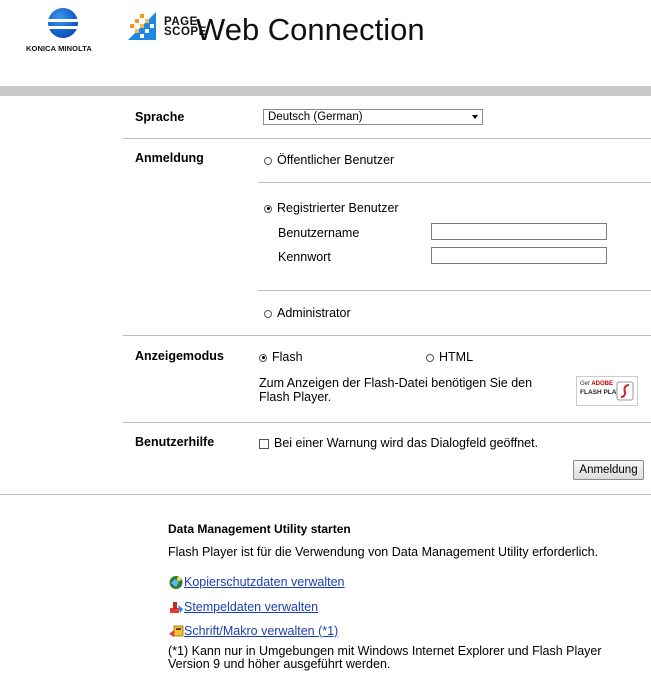  I want to click on stamp-data-link: Stempeldaten verwalten, so click(251, 607).